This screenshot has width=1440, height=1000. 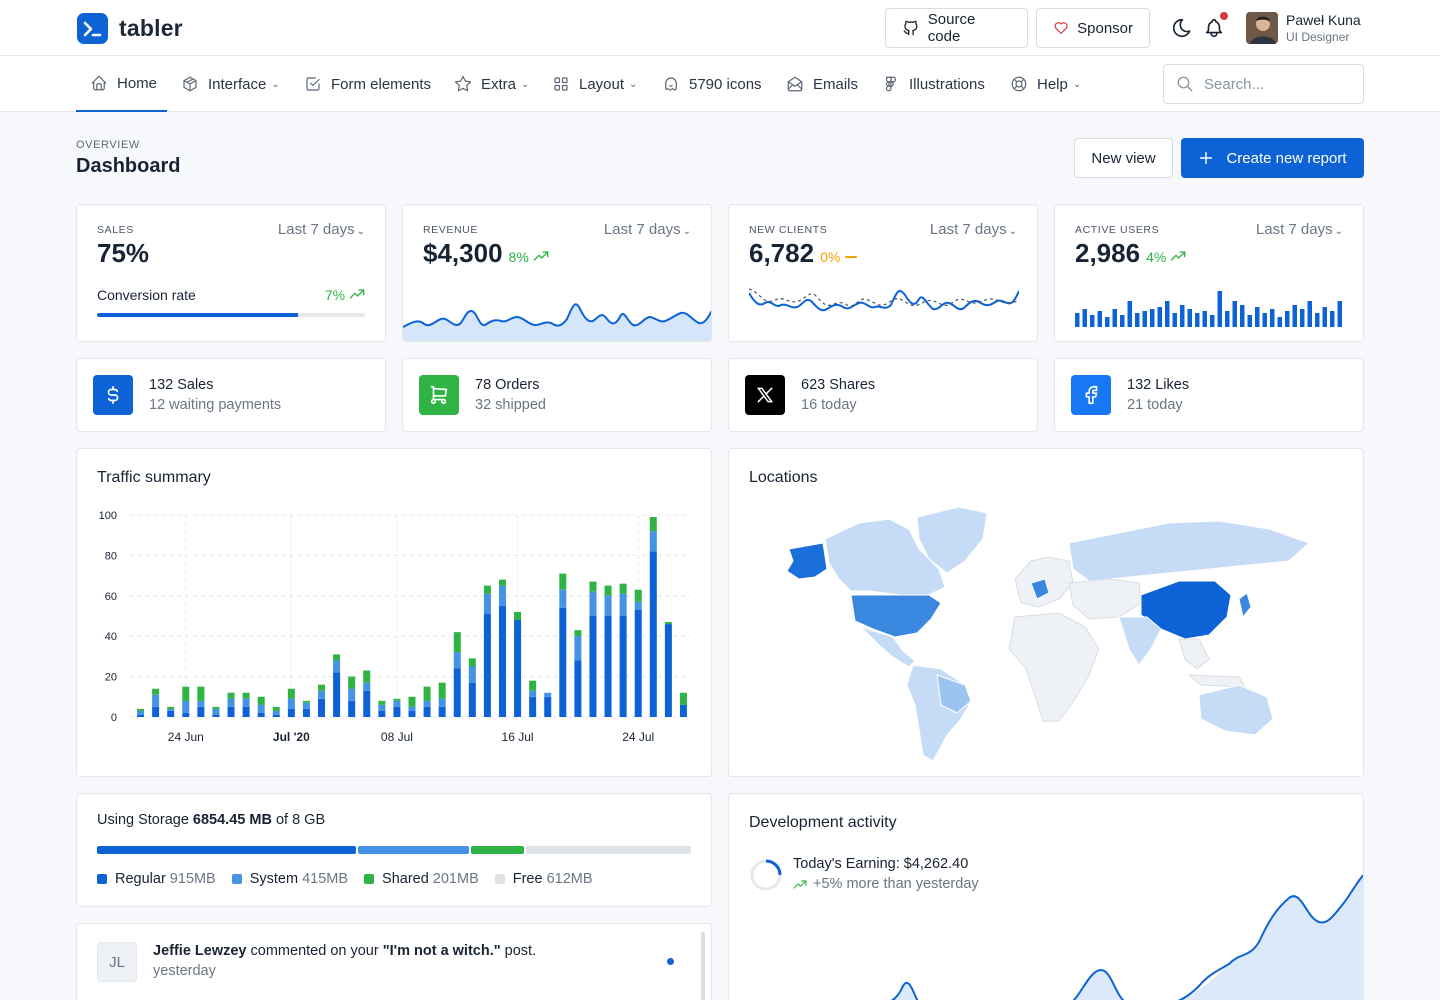 I want to click on moon-icon, so click(x=1182, y=28).